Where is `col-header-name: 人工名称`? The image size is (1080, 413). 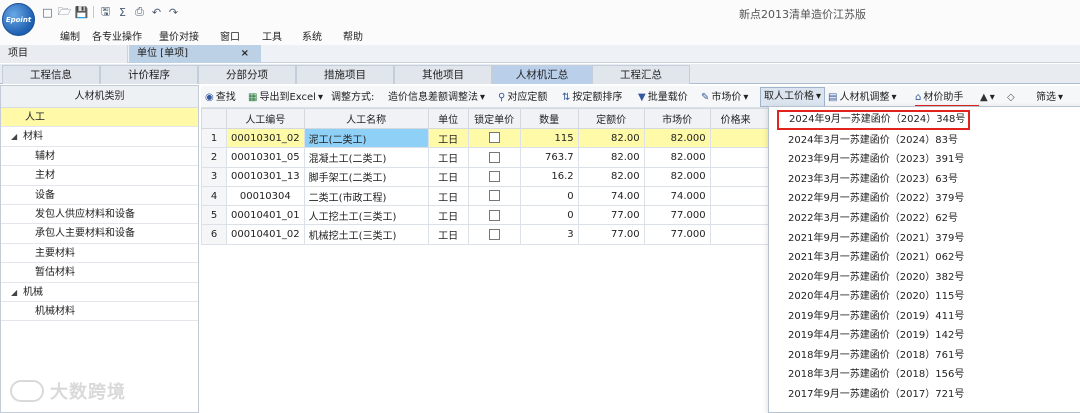
col-header-name: 人工名称 is located at coordinates (366, 118).